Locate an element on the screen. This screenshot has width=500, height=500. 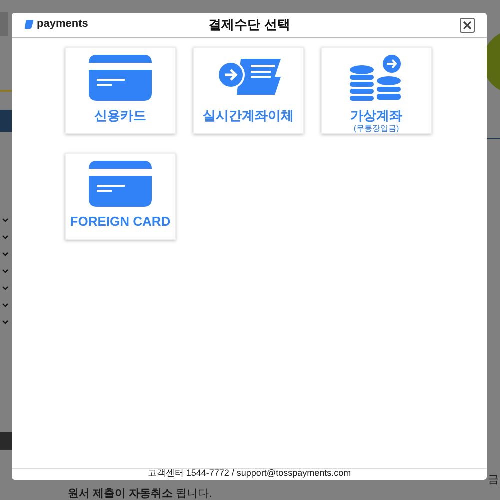
notice-text: 원서 제출이 자동취소 됩니다. is located at coordinates (140, 493).